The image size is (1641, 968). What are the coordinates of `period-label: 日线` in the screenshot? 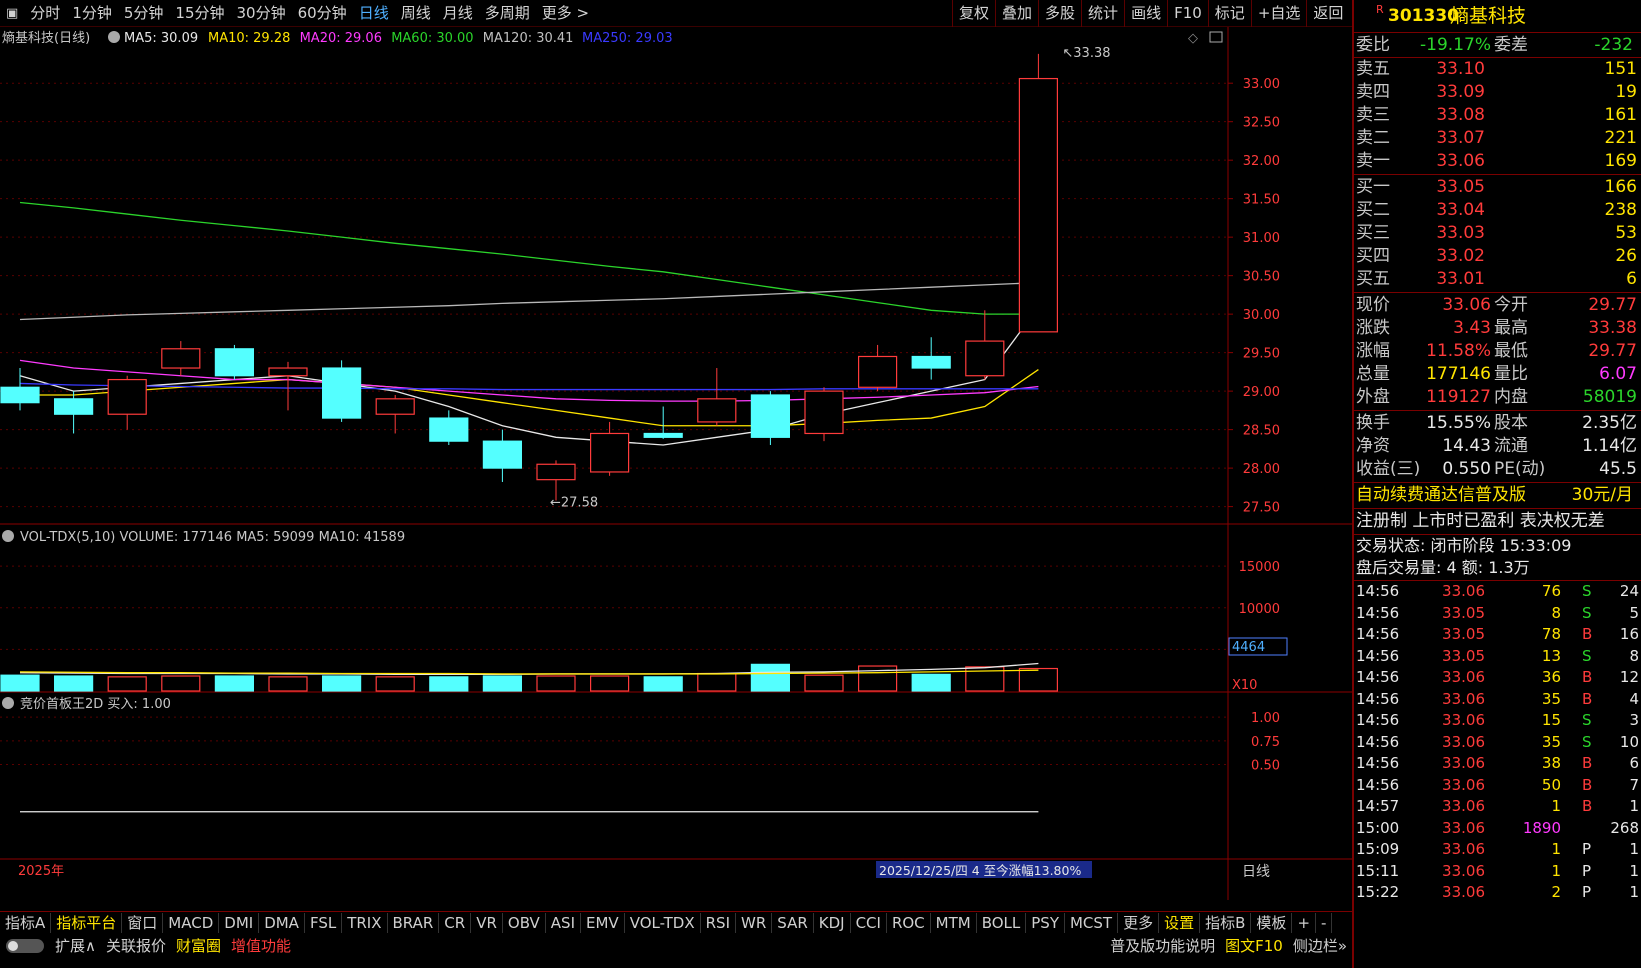 It's located at (1256, 872).